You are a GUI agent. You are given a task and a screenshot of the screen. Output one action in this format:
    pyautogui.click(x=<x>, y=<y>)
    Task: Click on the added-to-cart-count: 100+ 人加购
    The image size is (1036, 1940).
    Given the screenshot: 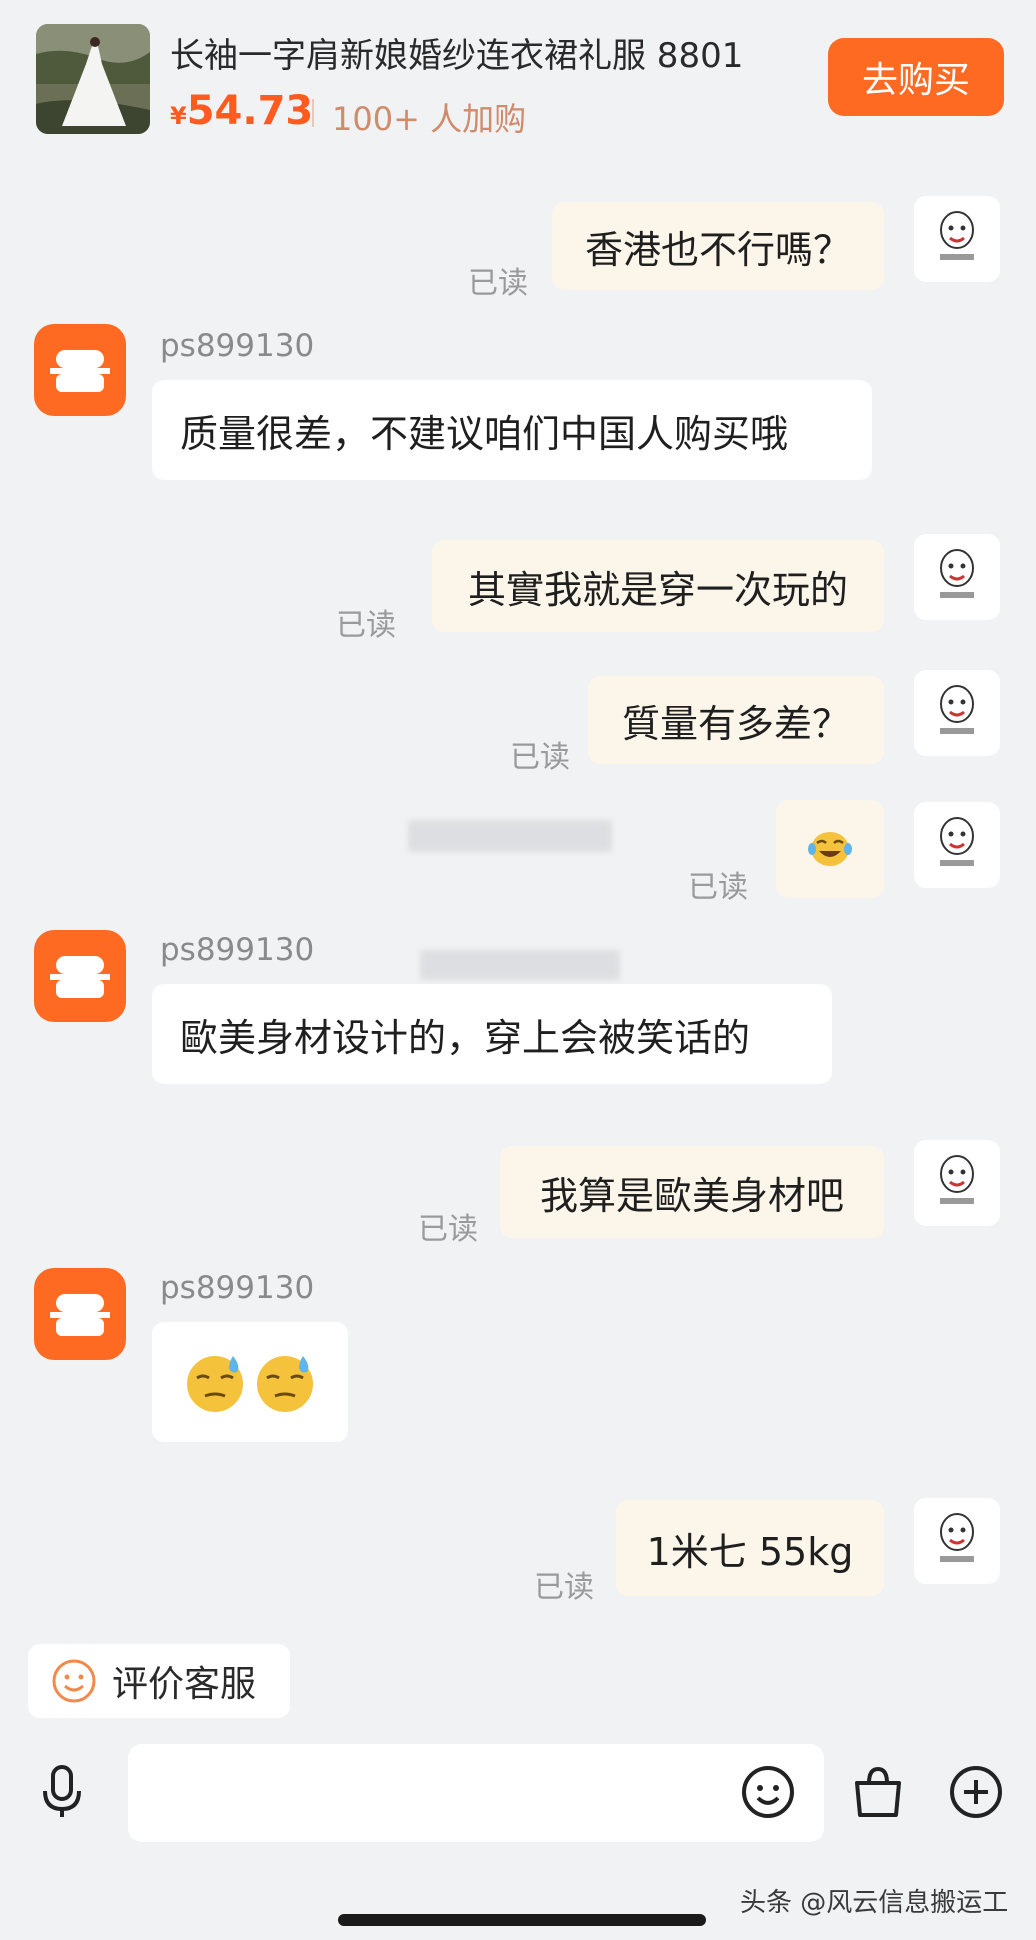 What is the action you would take?
    pyautogui.click(x=429, y=119)
    